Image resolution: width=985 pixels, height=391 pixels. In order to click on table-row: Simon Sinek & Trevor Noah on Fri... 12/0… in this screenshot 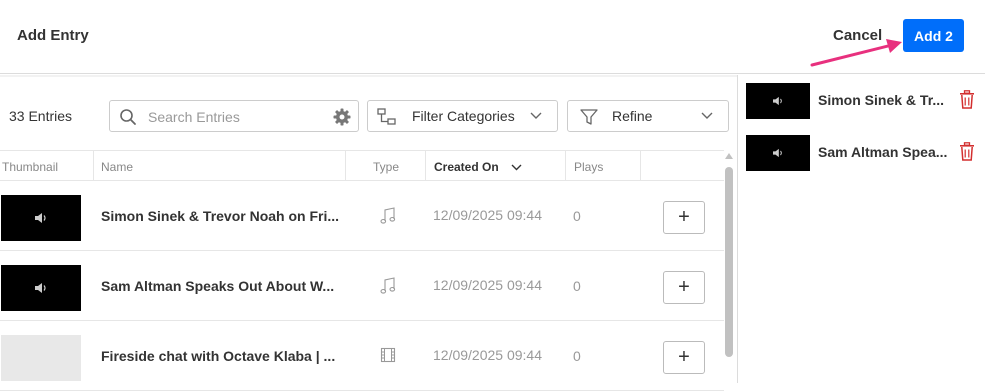, I will do `click(362, 216)`.